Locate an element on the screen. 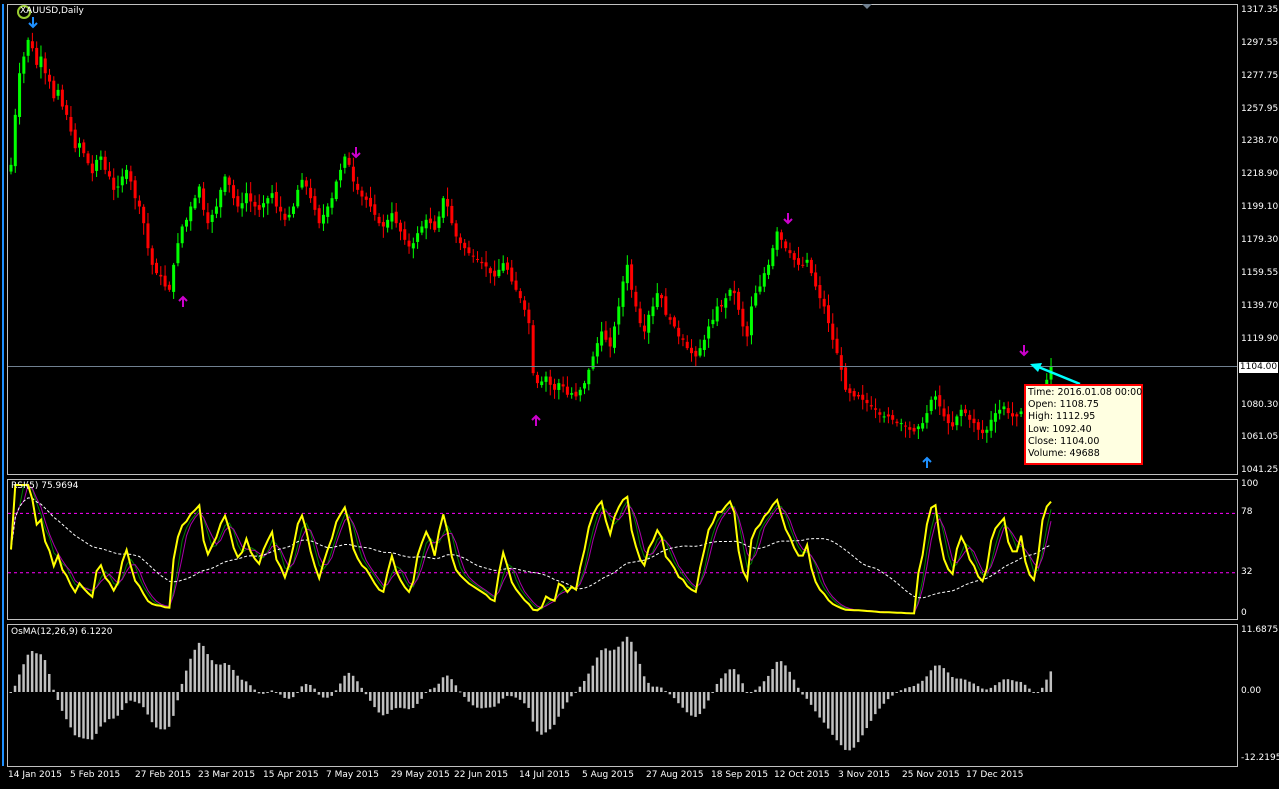 Image resolution: width=1279 pixels, height=789 pixels. shift-marker-icon is located at coordinates (867, 6).